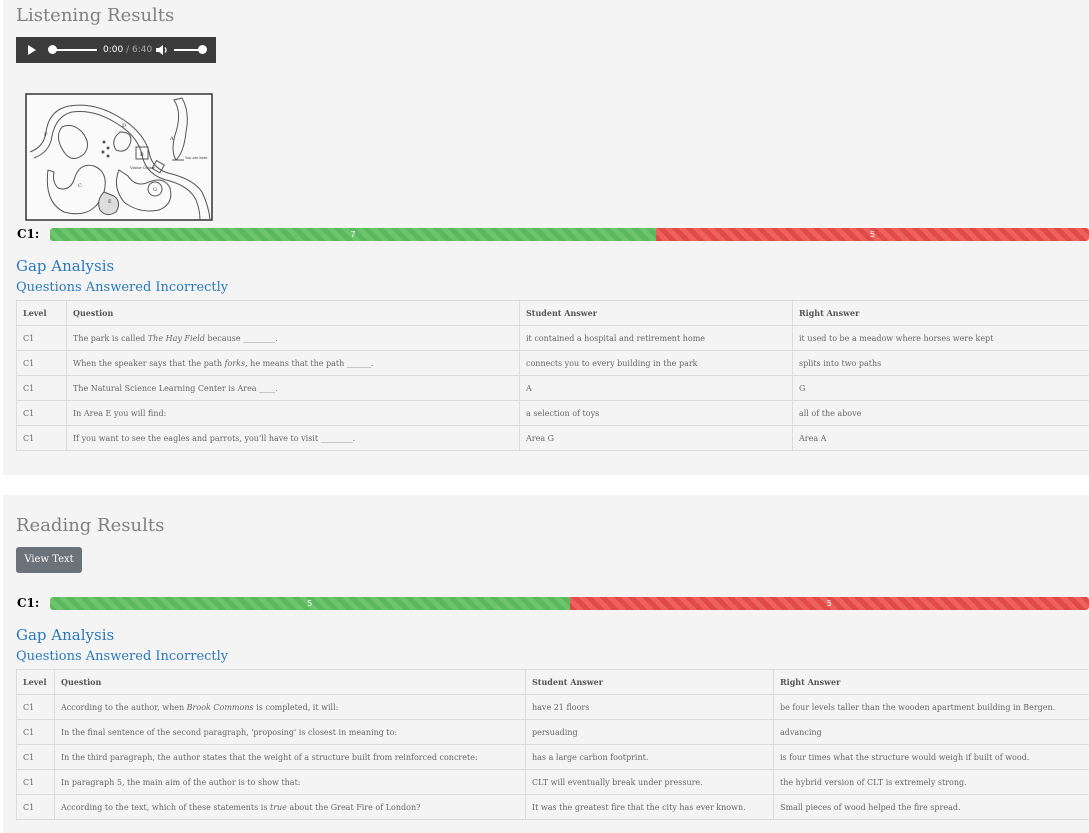  Describe the element at coordinates (309, 363) in the screenshot. I see `question-text-end: , he means that the path ______.` at that location.